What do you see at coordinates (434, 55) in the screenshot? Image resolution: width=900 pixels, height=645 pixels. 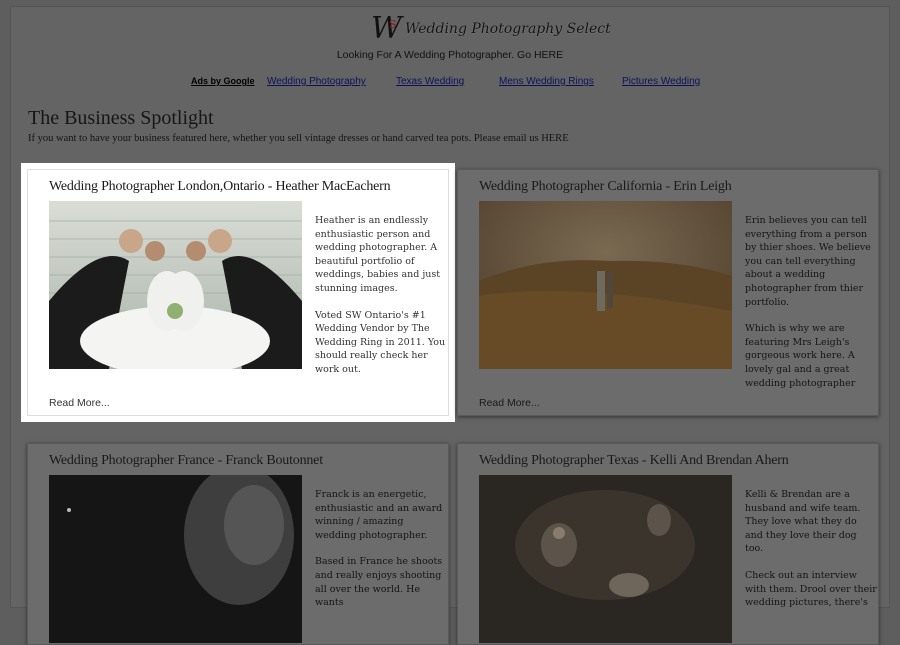 I see `tagline-text: Looking For A Wedding Photographer. Go` at bounding box center [434, 55].